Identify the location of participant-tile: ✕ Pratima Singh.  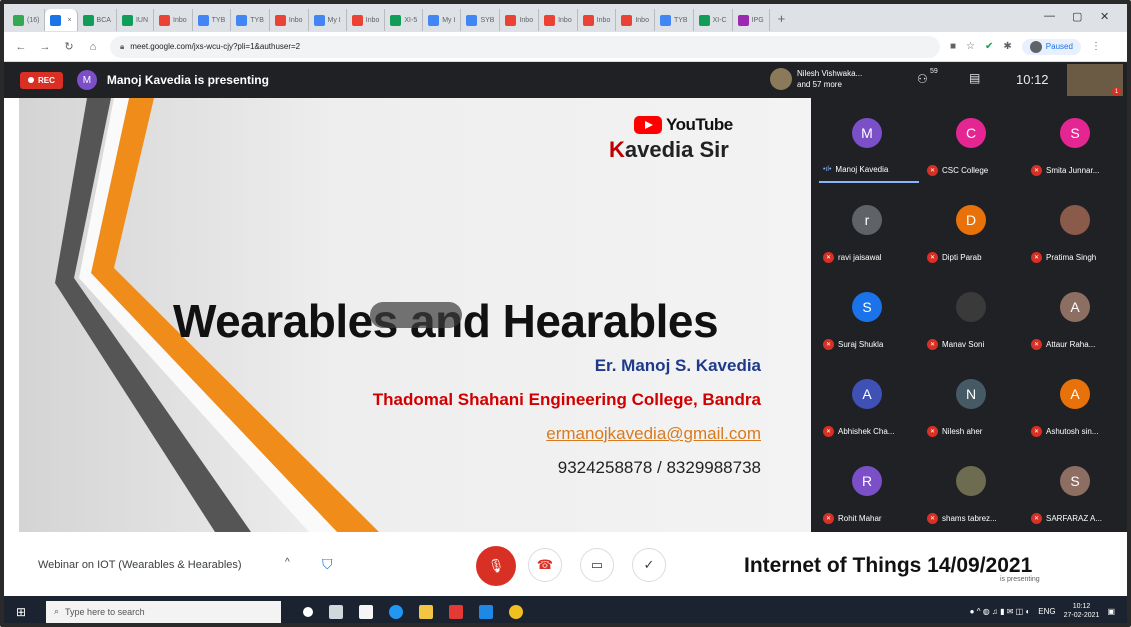
(1075, 227).